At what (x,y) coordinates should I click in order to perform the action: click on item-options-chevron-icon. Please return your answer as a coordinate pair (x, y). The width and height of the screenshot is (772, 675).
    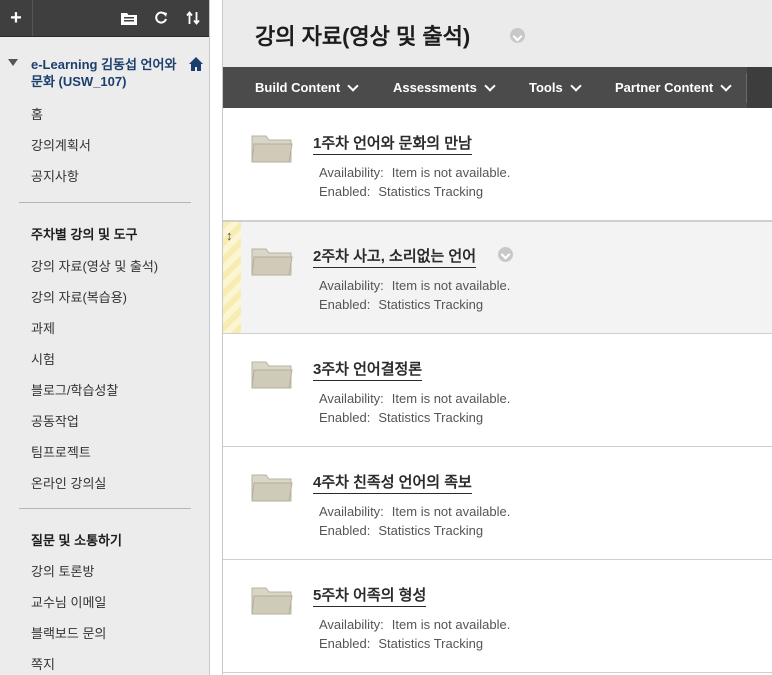
    Looking at the image, I should click on (505, 254).